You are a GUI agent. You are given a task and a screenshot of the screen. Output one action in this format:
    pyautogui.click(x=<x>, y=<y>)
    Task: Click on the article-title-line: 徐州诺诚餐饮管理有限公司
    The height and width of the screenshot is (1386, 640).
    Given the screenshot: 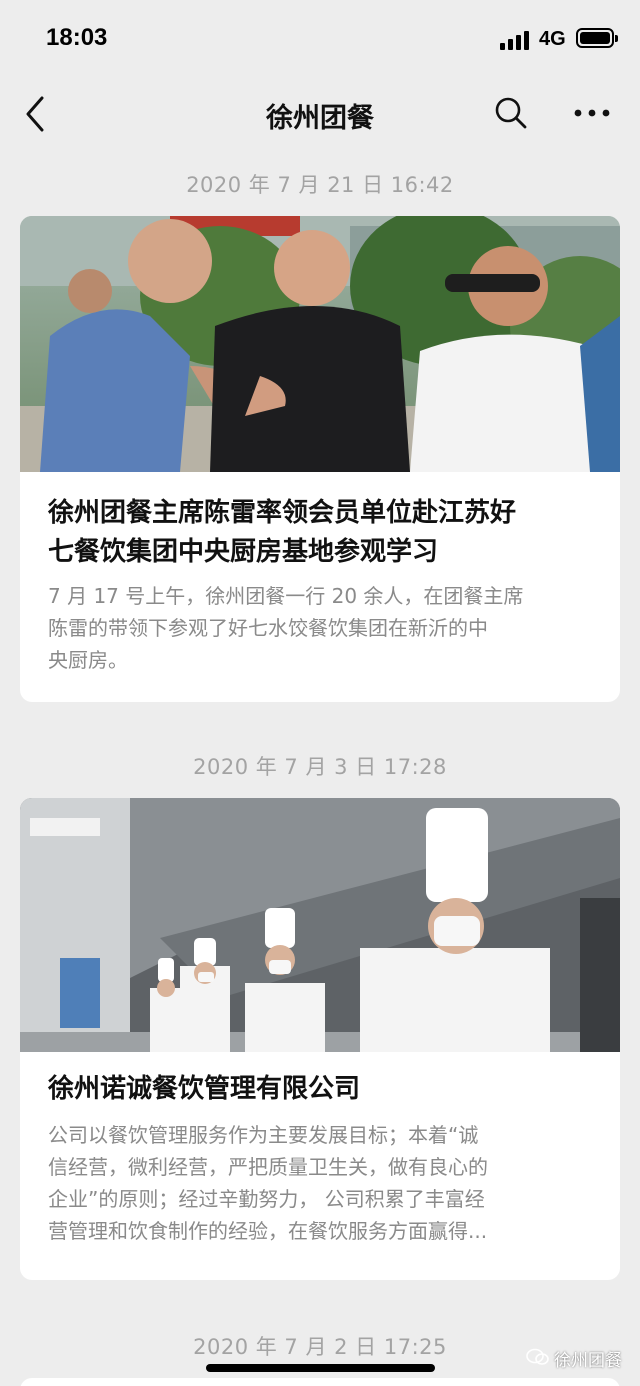 What is the action you would take?
    pyautogui.click(x=204, y=1089)
    